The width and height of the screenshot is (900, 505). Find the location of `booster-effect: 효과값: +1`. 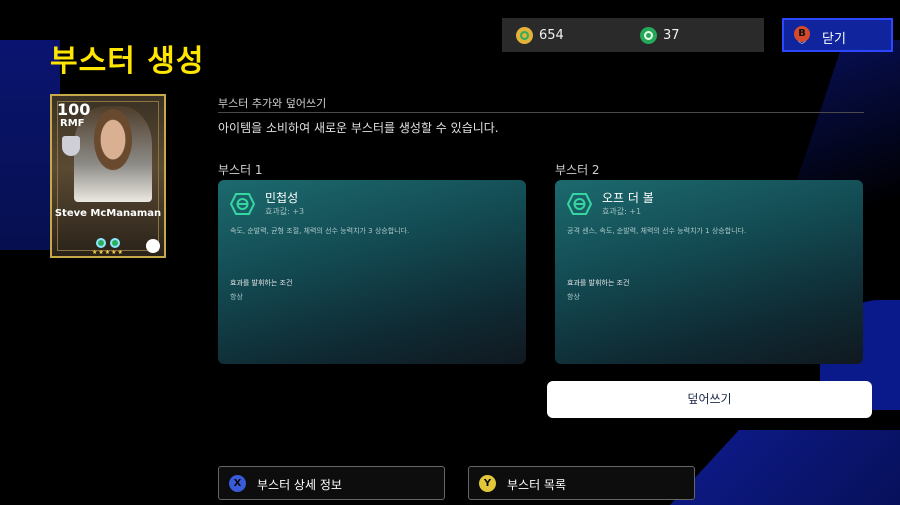

booster-effect: 효과값: +1 is located at coordinates (622, 211).